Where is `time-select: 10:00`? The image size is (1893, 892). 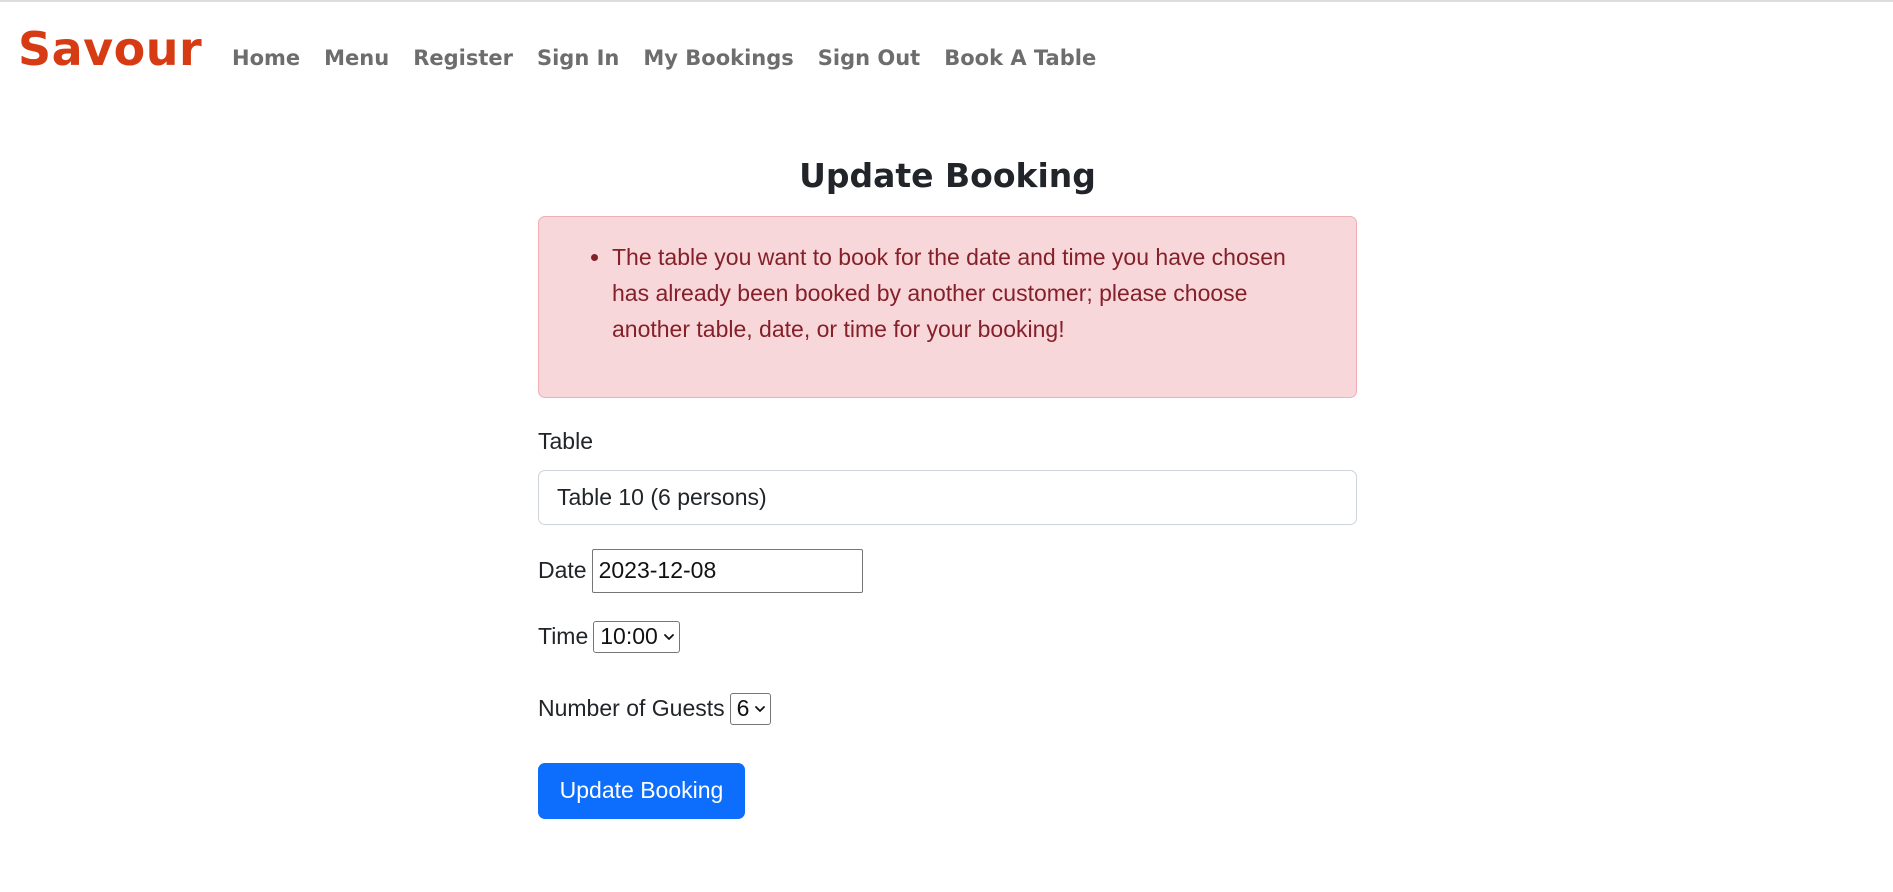
time-select: 10:00 is located at coordinates (636, 636).